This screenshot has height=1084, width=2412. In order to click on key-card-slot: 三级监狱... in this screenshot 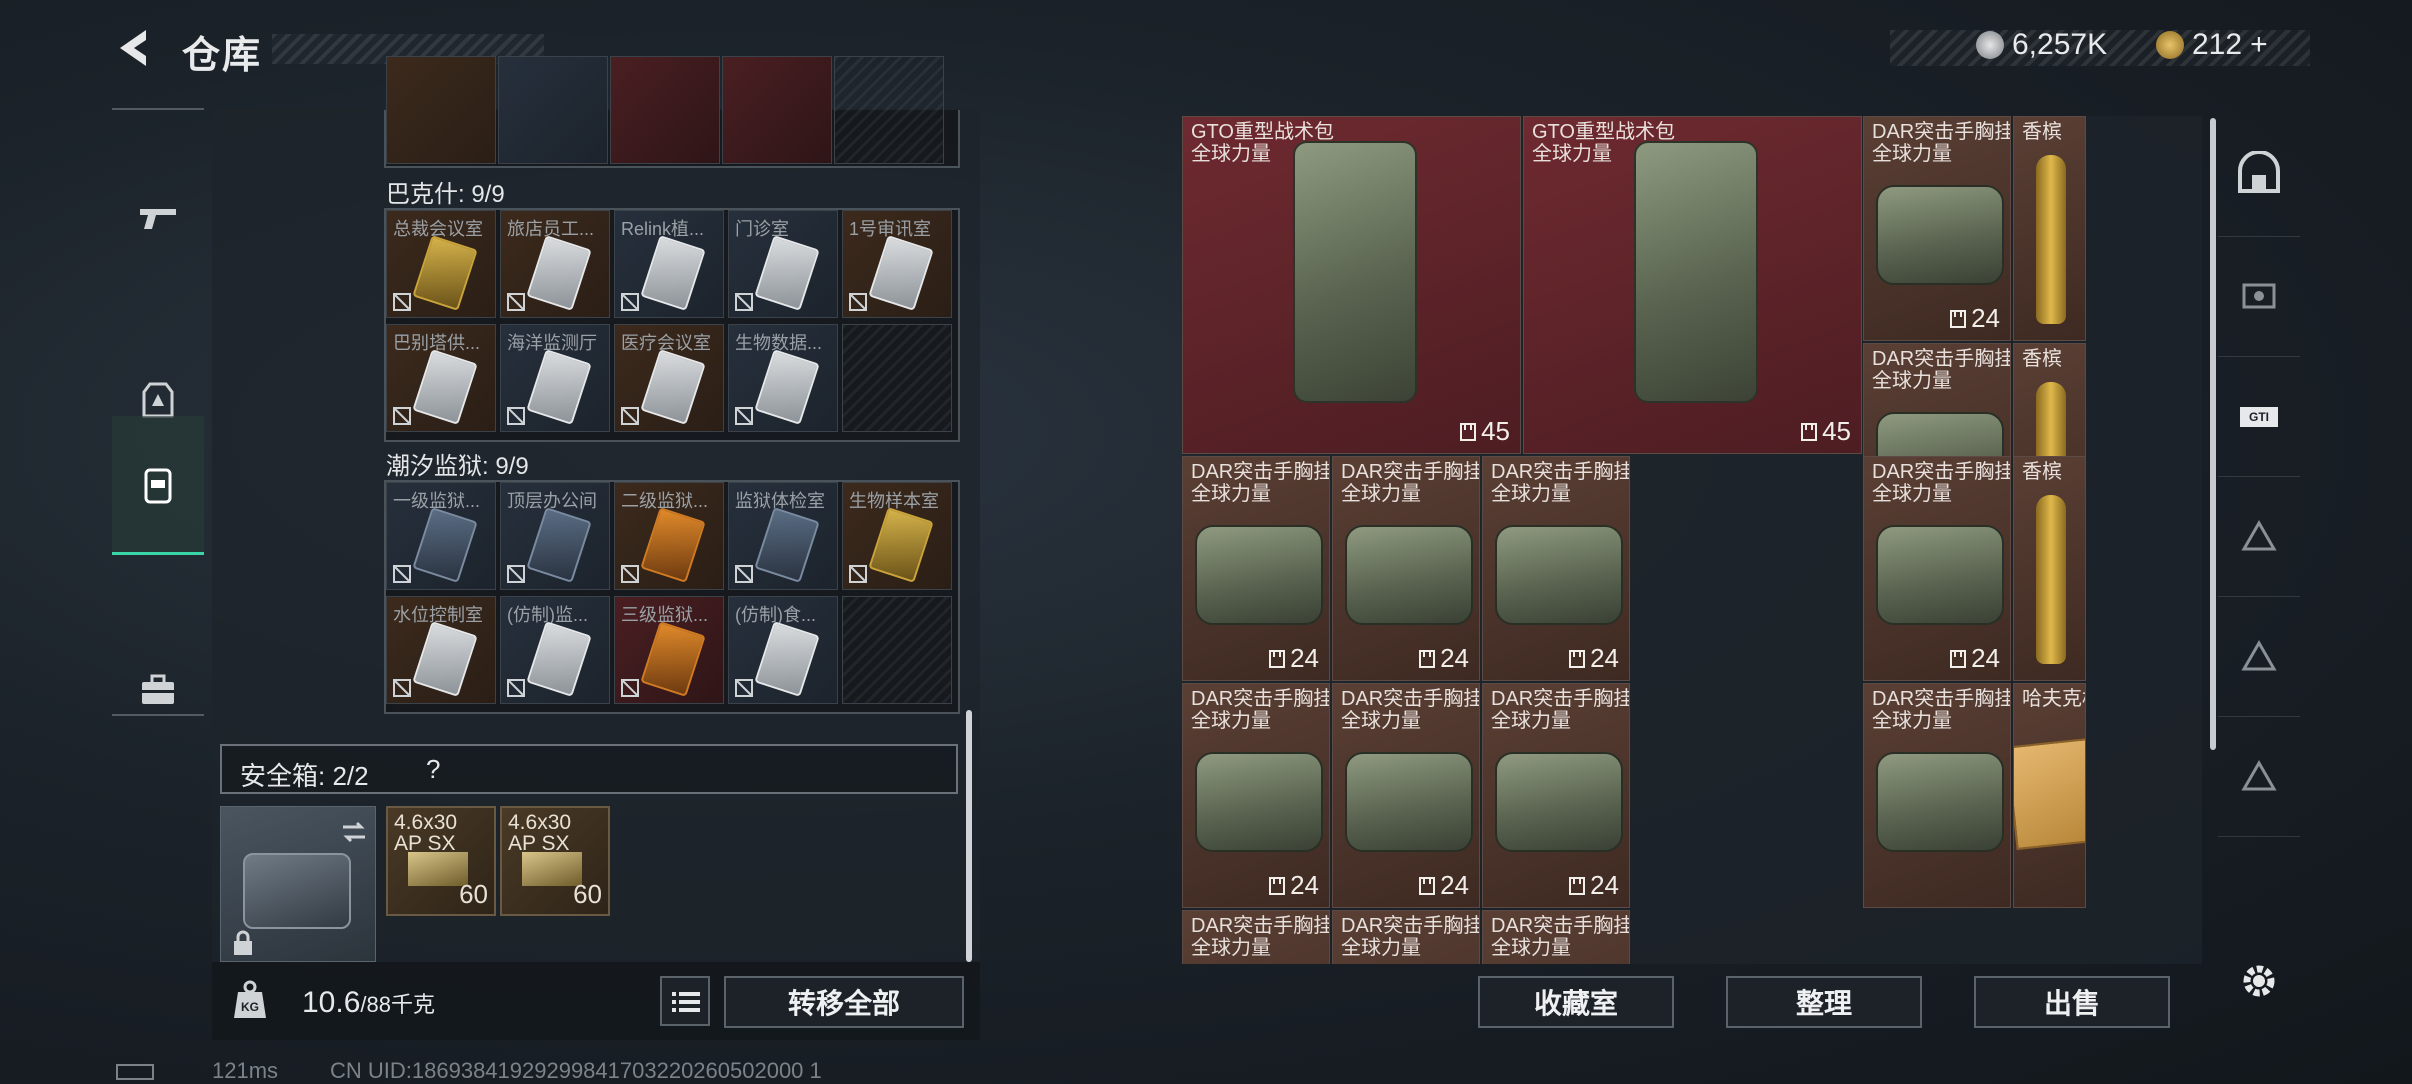, I will do `click(669, 650)`.